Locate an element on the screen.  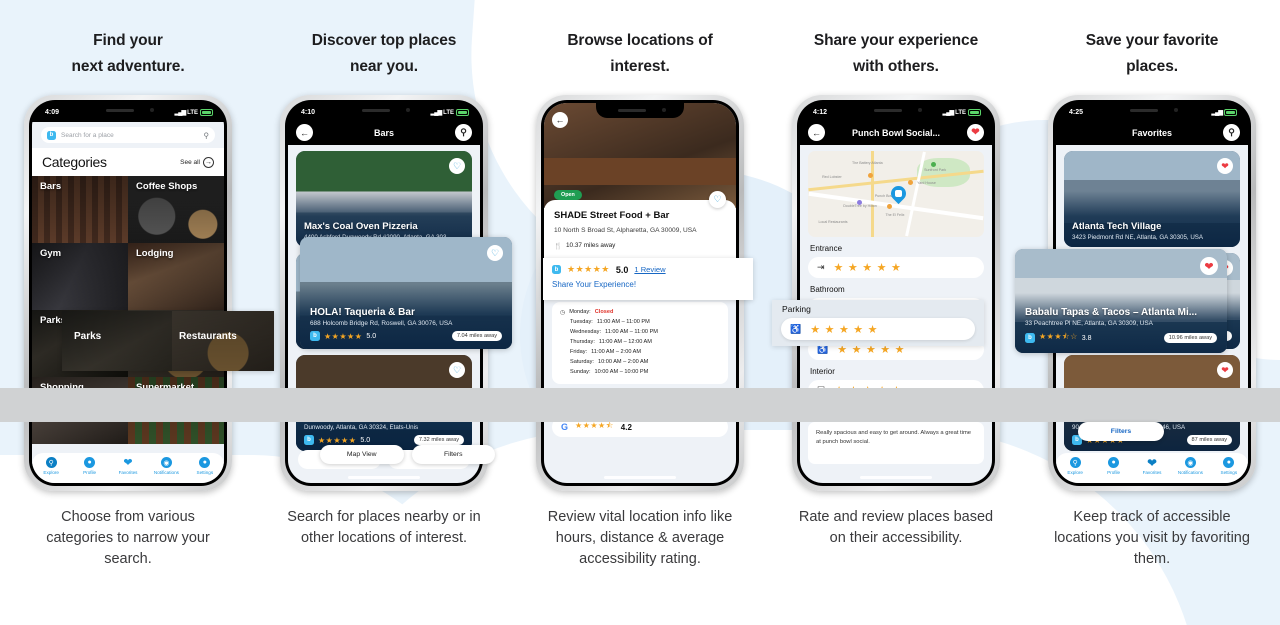
hours-time: 11:00 AM – 12:00 AM is located at coordinates (625, 342).